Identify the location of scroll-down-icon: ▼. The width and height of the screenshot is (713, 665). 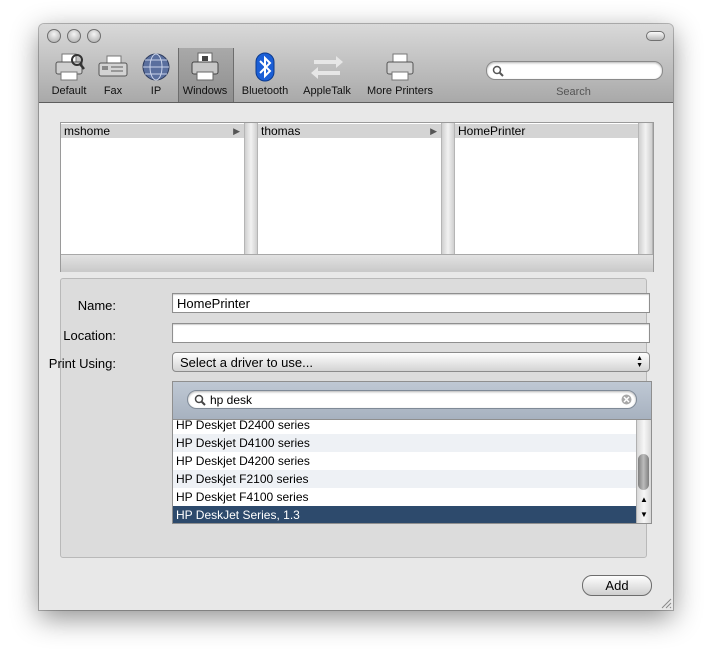
(644, 514).